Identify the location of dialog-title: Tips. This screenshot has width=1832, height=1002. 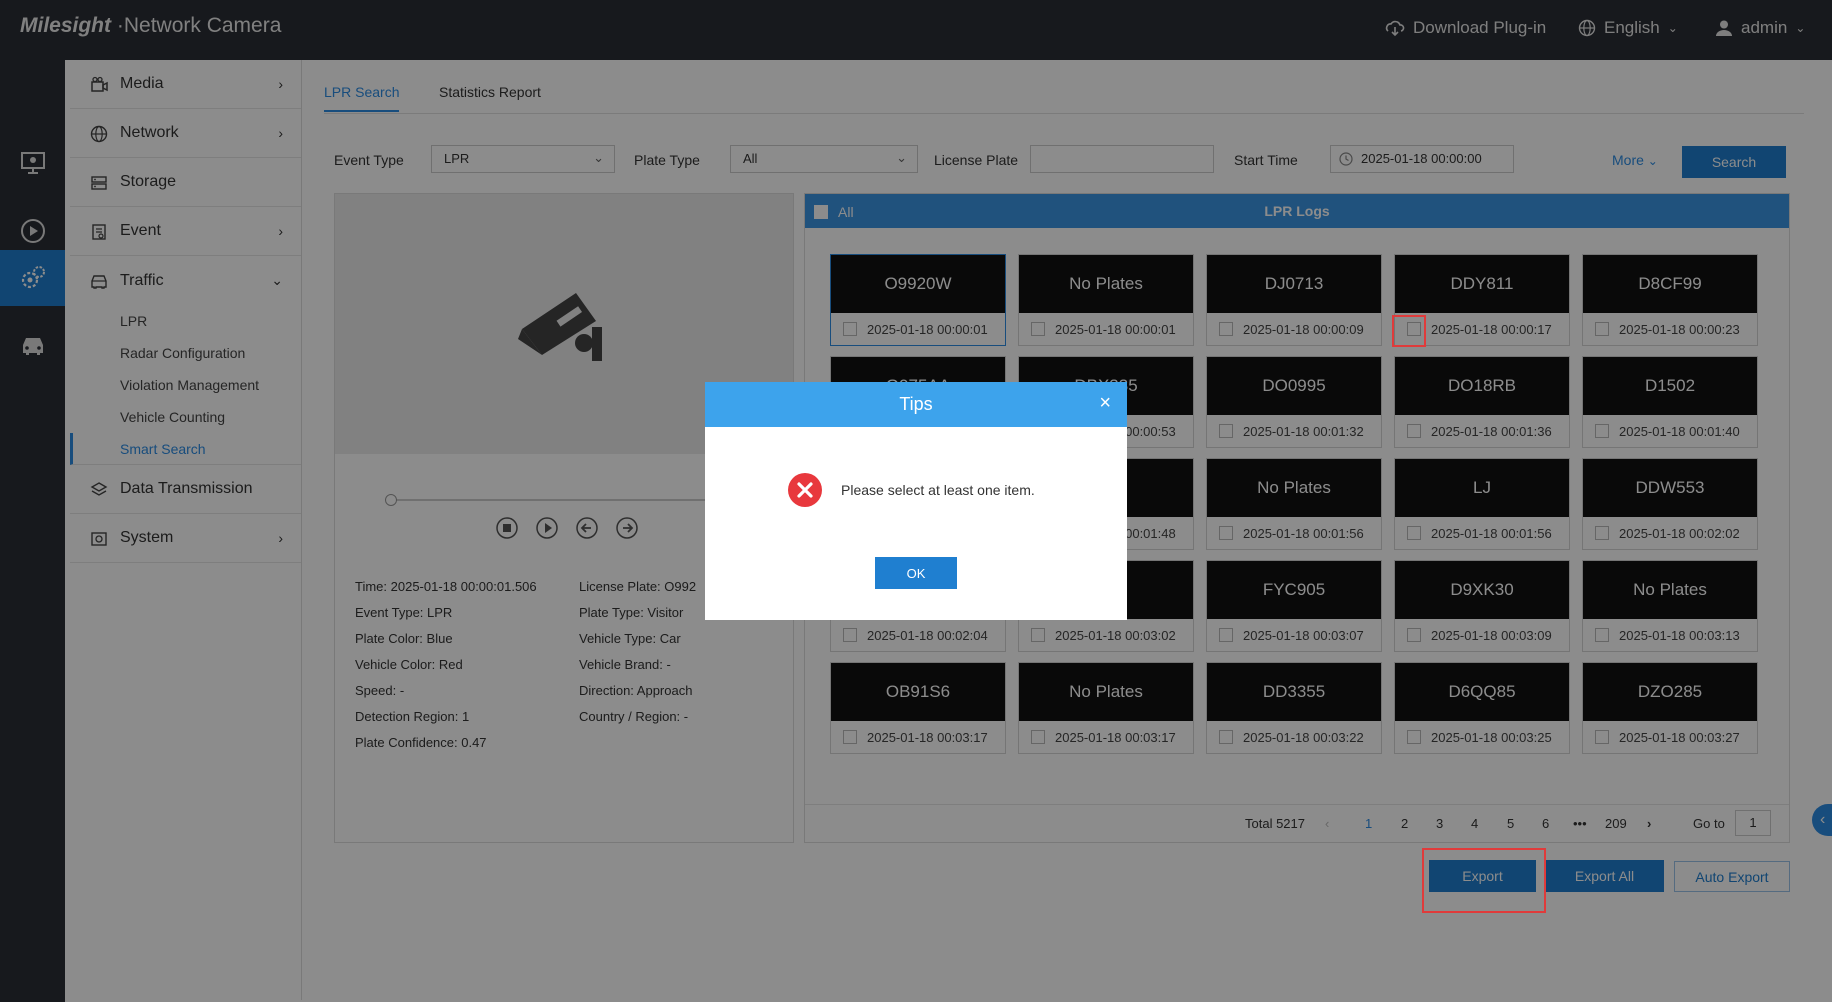
(916, 404).